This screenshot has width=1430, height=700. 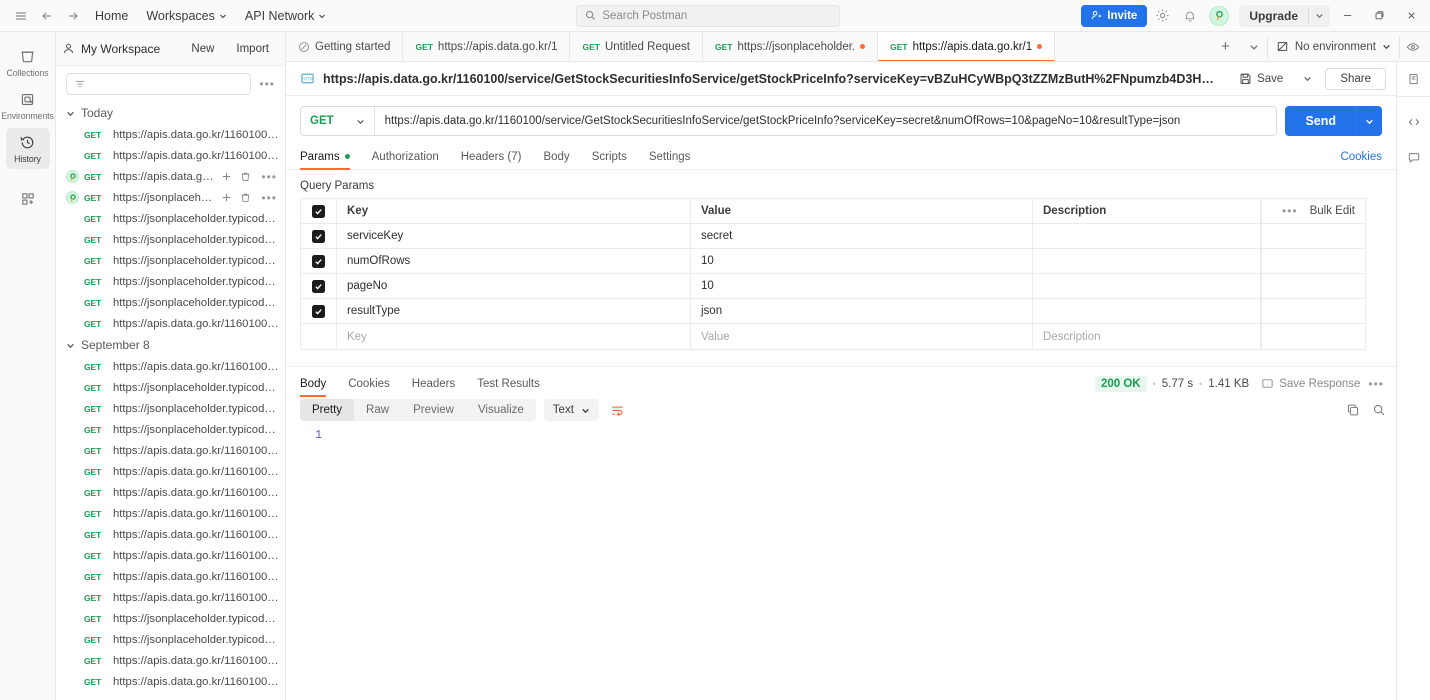 I want to click on request-tab: GET https://jsonplaceholder., so click(x=790, y=46).